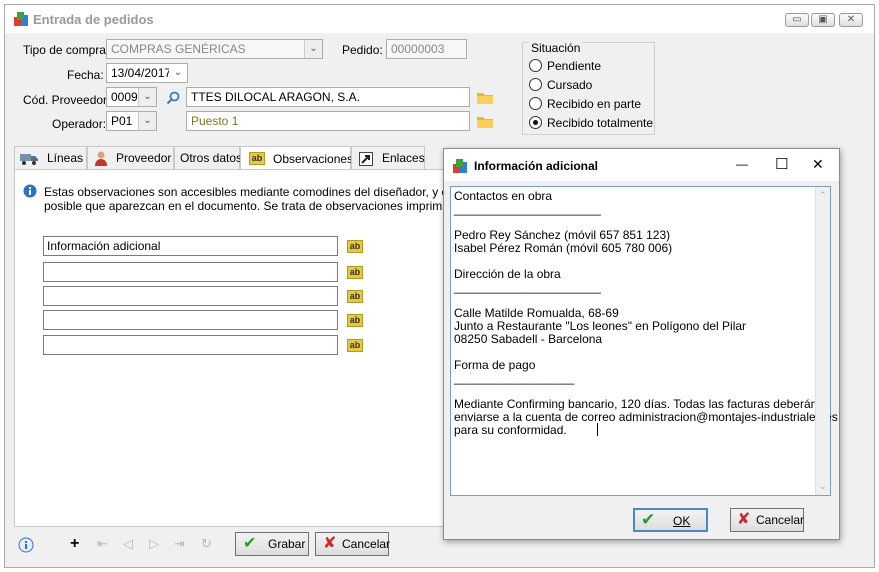 The height and width of the screenshot is (572, 879). What do you see at coordinates (823, 20) in the screenshot?
I see `maximize-button: ▣` at bounding box center [823, 20].